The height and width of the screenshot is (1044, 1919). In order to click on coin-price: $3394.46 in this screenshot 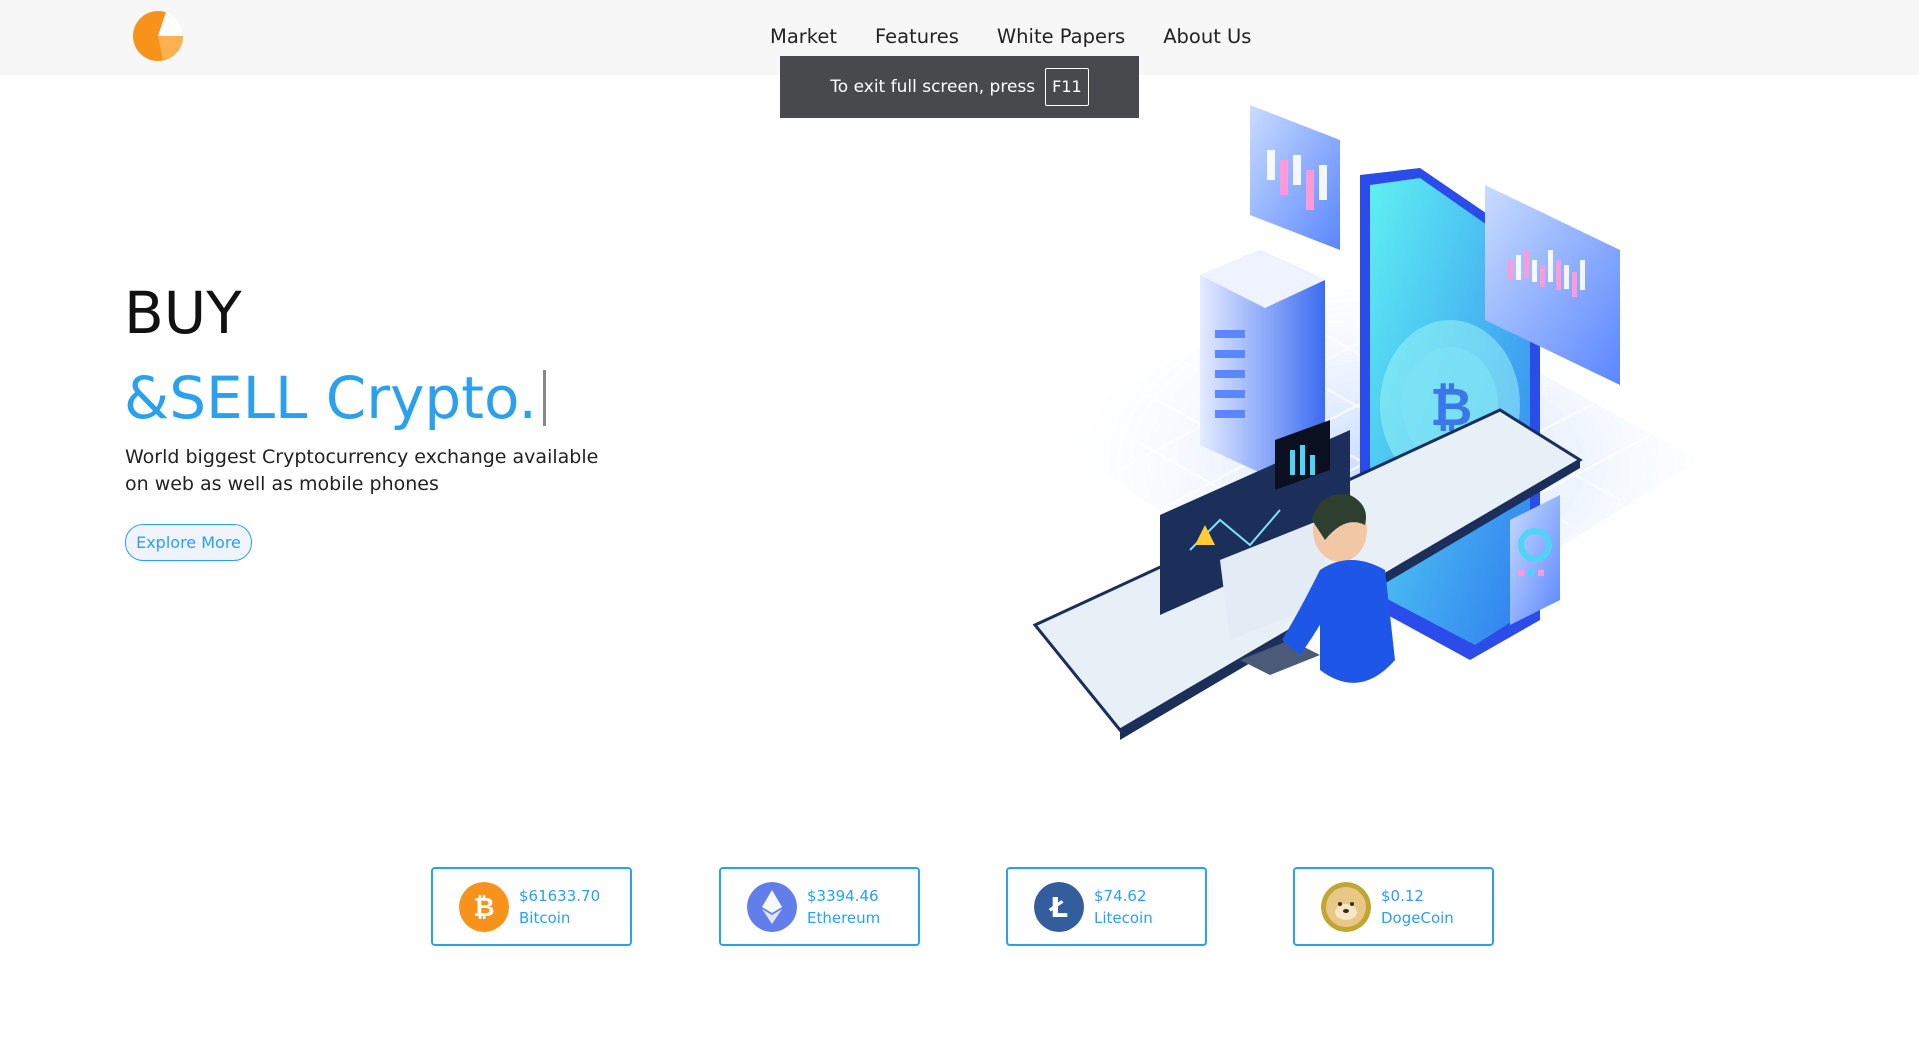, I will do `click(843, 895)`.